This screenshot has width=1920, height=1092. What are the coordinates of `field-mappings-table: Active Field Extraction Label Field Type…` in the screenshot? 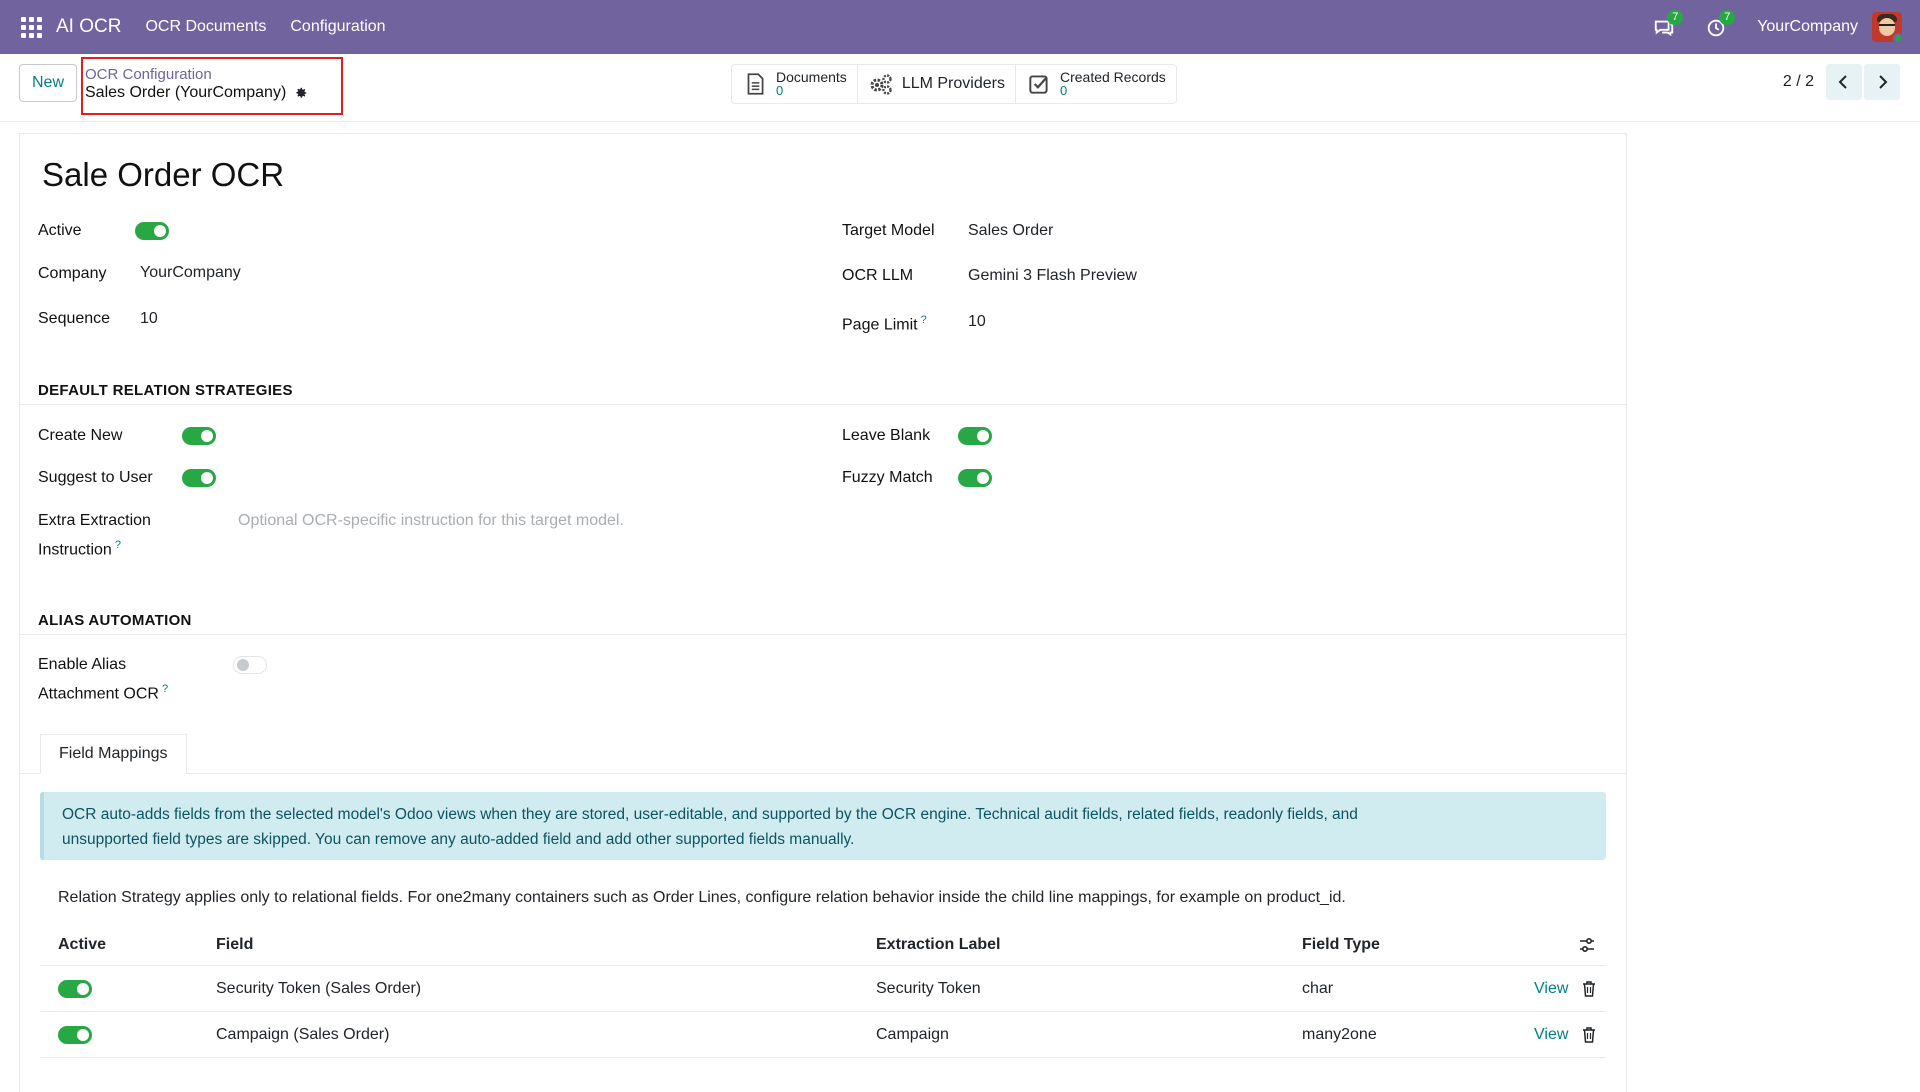 It's located at (823, 991).